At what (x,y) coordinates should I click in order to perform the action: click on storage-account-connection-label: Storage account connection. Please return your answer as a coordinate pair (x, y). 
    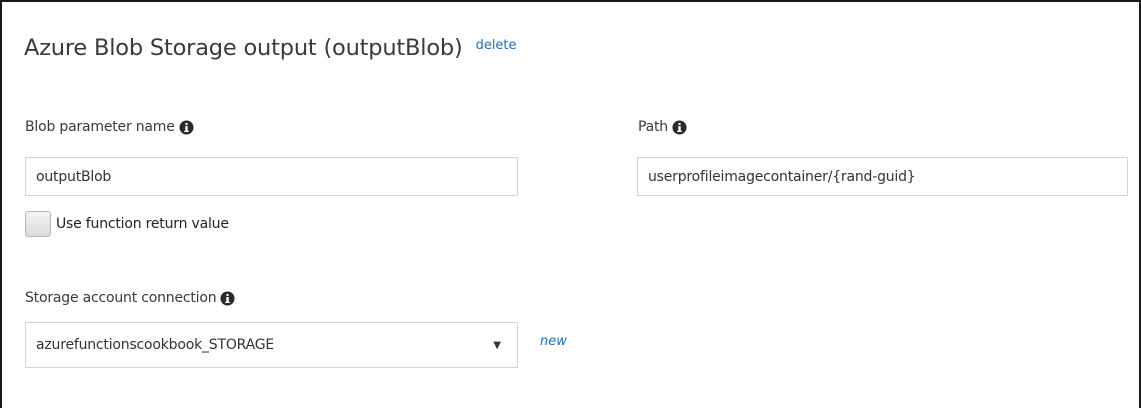
    Looking at the image, I should click on (130, 298).